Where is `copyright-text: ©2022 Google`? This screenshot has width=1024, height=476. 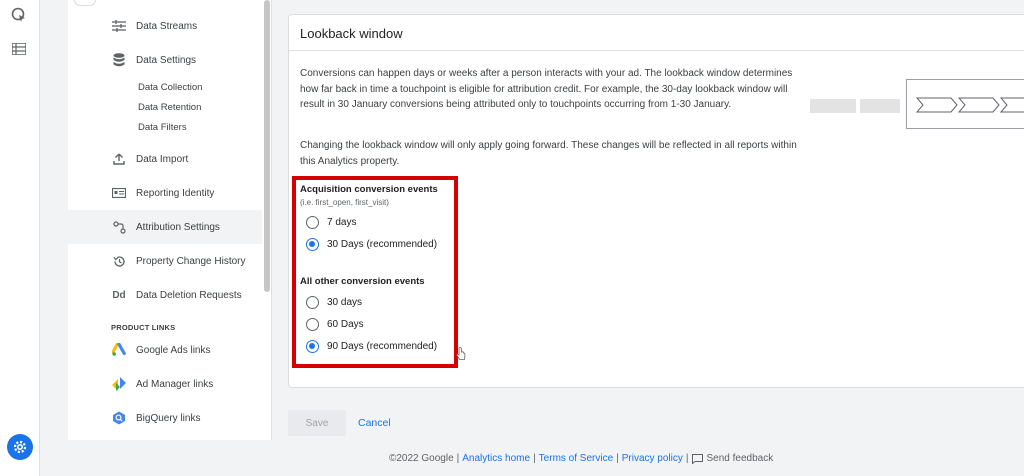
copyright-text: ©2022 Google is located at coordinates (421, 458).